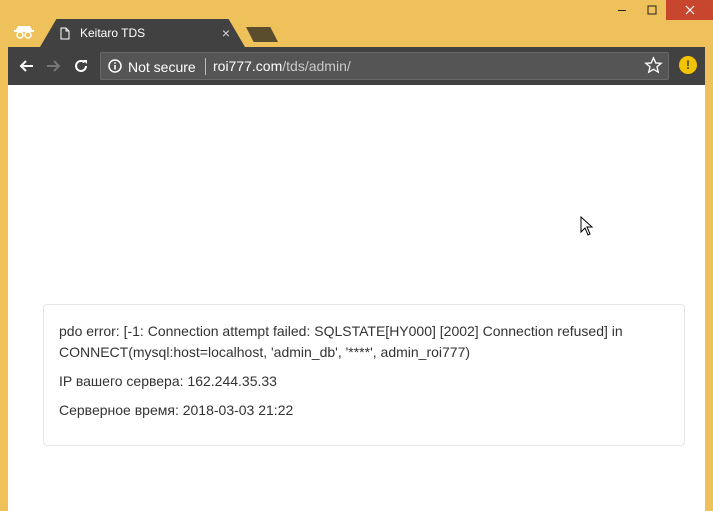 The image size is (713, 511). I want to click on warning-icon: !, so click(688, 65).